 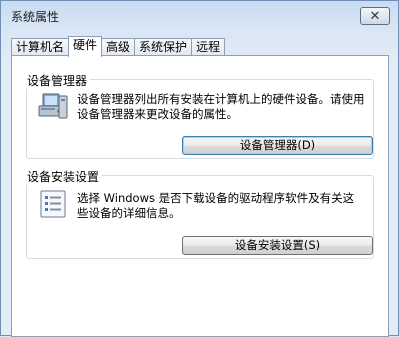 What do you see at coordinates (199, 16) in the screenshot?
I see `title-bar: 系统属性 ✕` at bounding box center [199, 16].